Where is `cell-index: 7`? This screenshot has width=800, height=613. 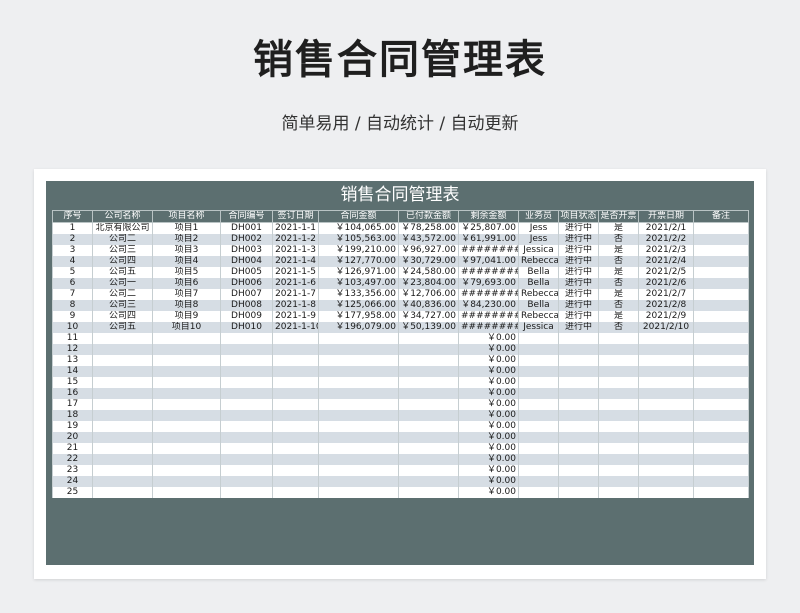
cell-index: 7 is located at coordinates (72, 294).